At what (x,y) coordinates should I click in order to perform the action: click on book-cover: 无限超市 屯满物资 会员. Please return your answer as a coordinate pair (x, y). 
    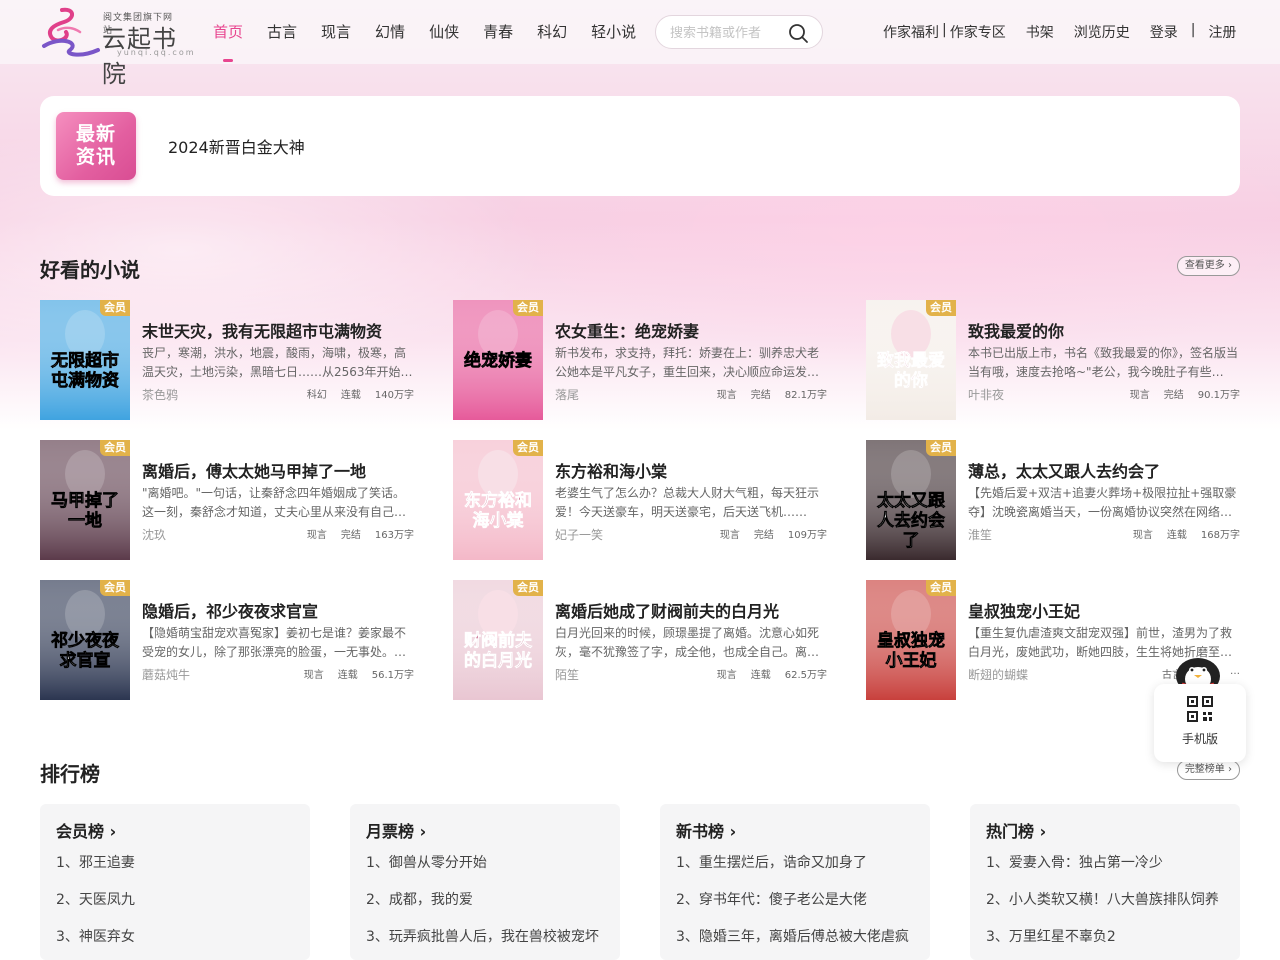
    Looking at the image, I should click on (85, 360).